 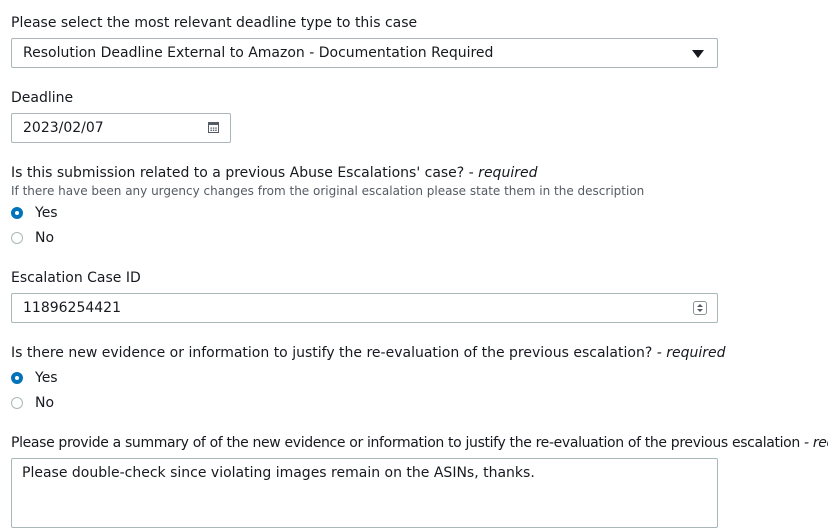 I want to click on new-evidence-option-yes: Yes, so click(x=71, y=378).